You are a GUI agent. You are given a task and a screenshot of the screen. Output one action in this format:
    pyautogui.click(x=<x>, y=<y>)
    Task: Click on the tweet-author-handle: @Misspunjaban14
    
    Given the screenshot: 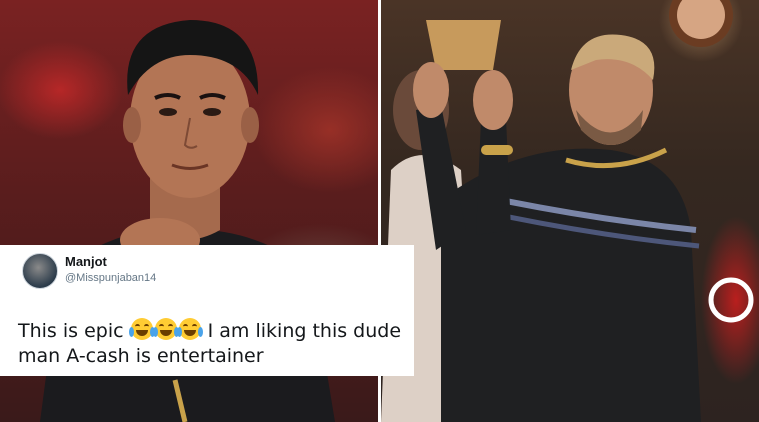 What is the action you would take?
    pyautogui.click(x=110, y=278)
    